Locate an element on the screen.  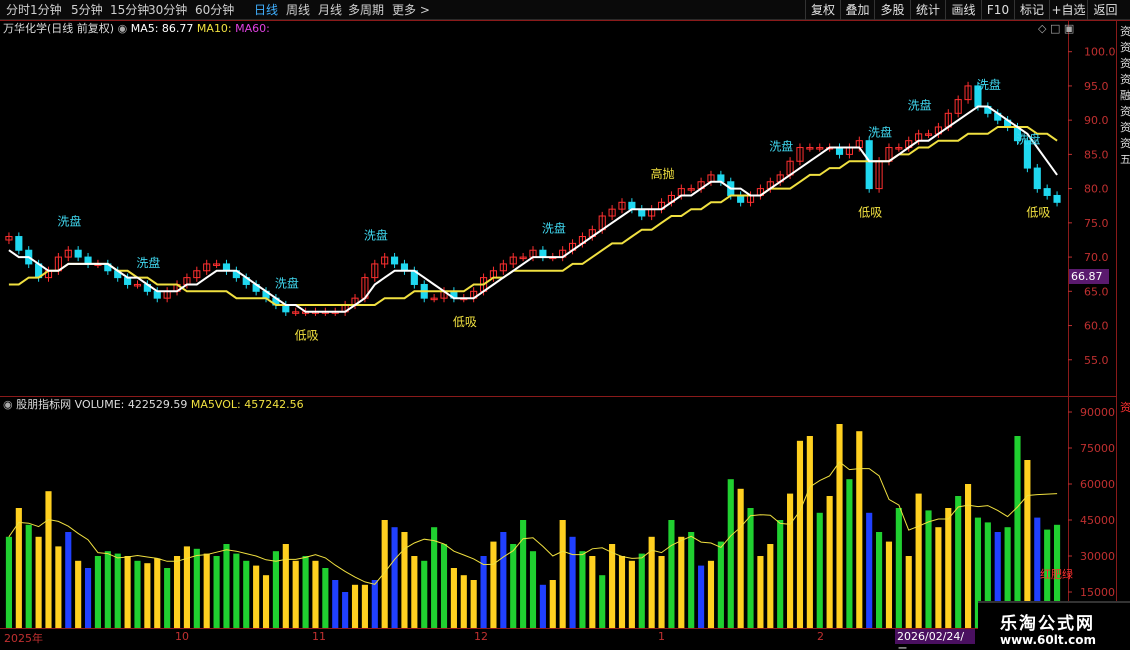
vol-tick-label-0: 15000 is located at coordinates (1097, 592).